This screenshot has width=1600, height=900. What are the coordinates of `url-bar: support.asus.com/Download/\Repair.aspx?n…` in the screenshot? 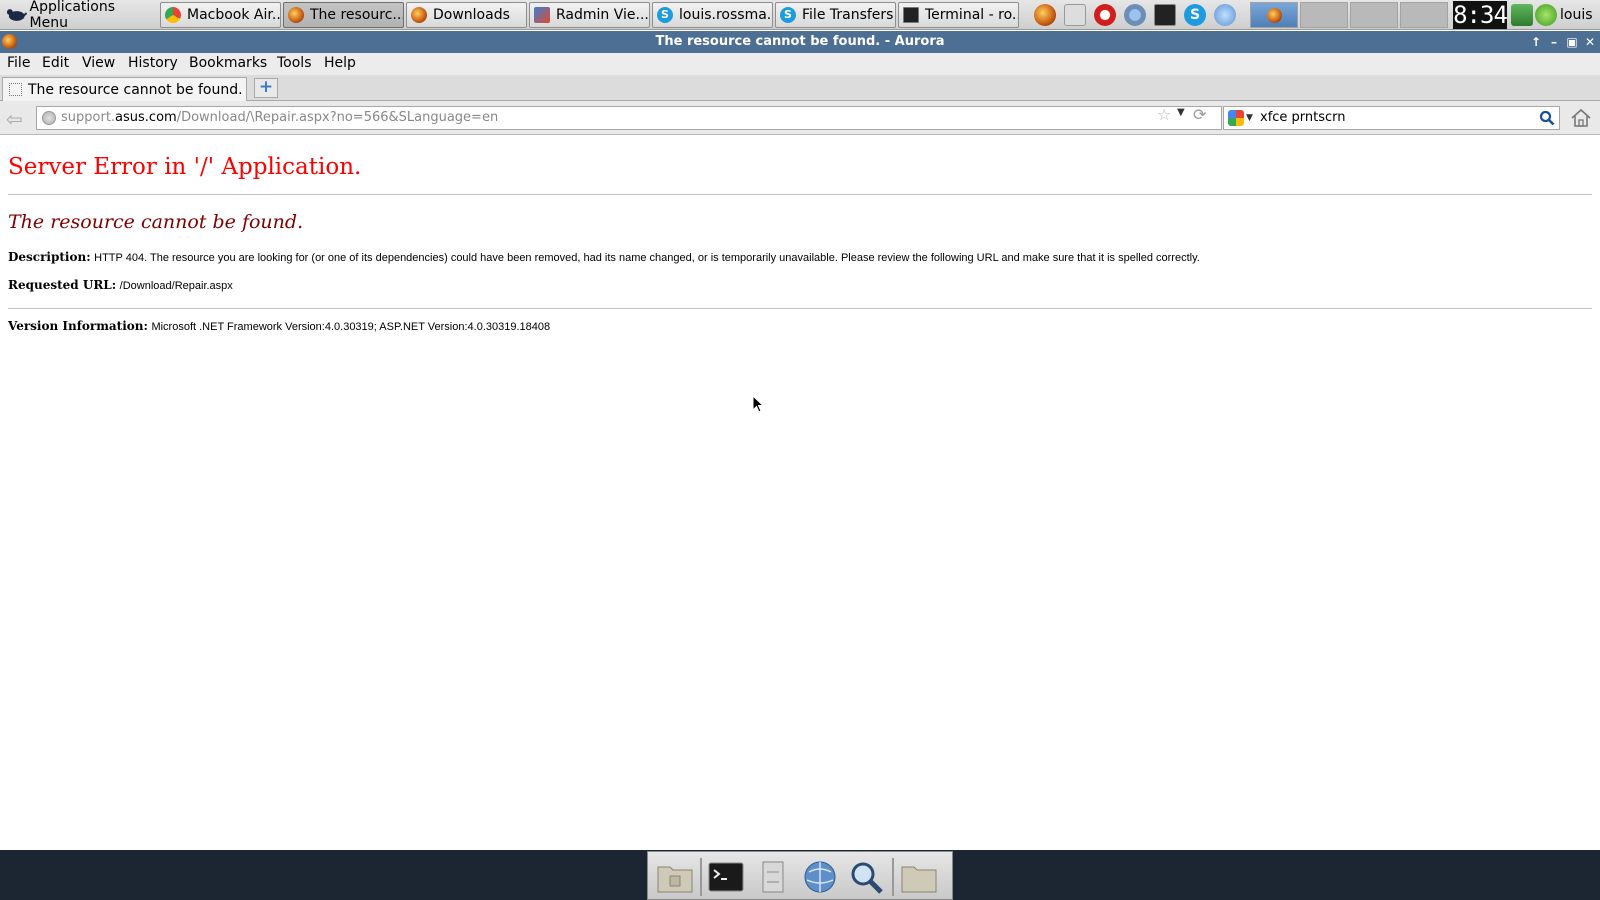 It's located at (629, 118).